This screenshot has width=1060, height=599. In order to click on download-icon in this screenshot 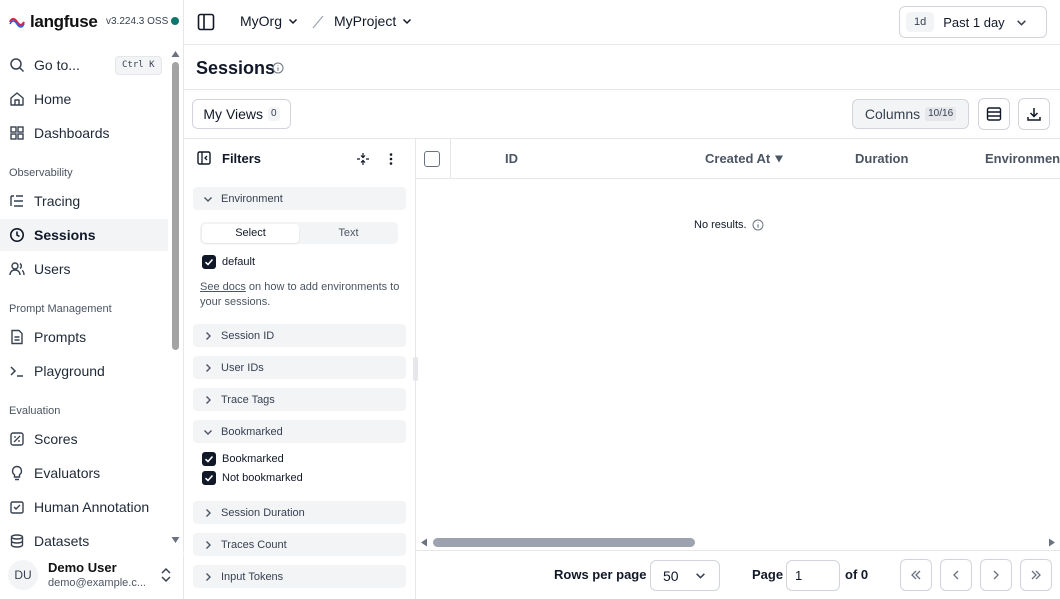, I will do `click(1034, 114)`.